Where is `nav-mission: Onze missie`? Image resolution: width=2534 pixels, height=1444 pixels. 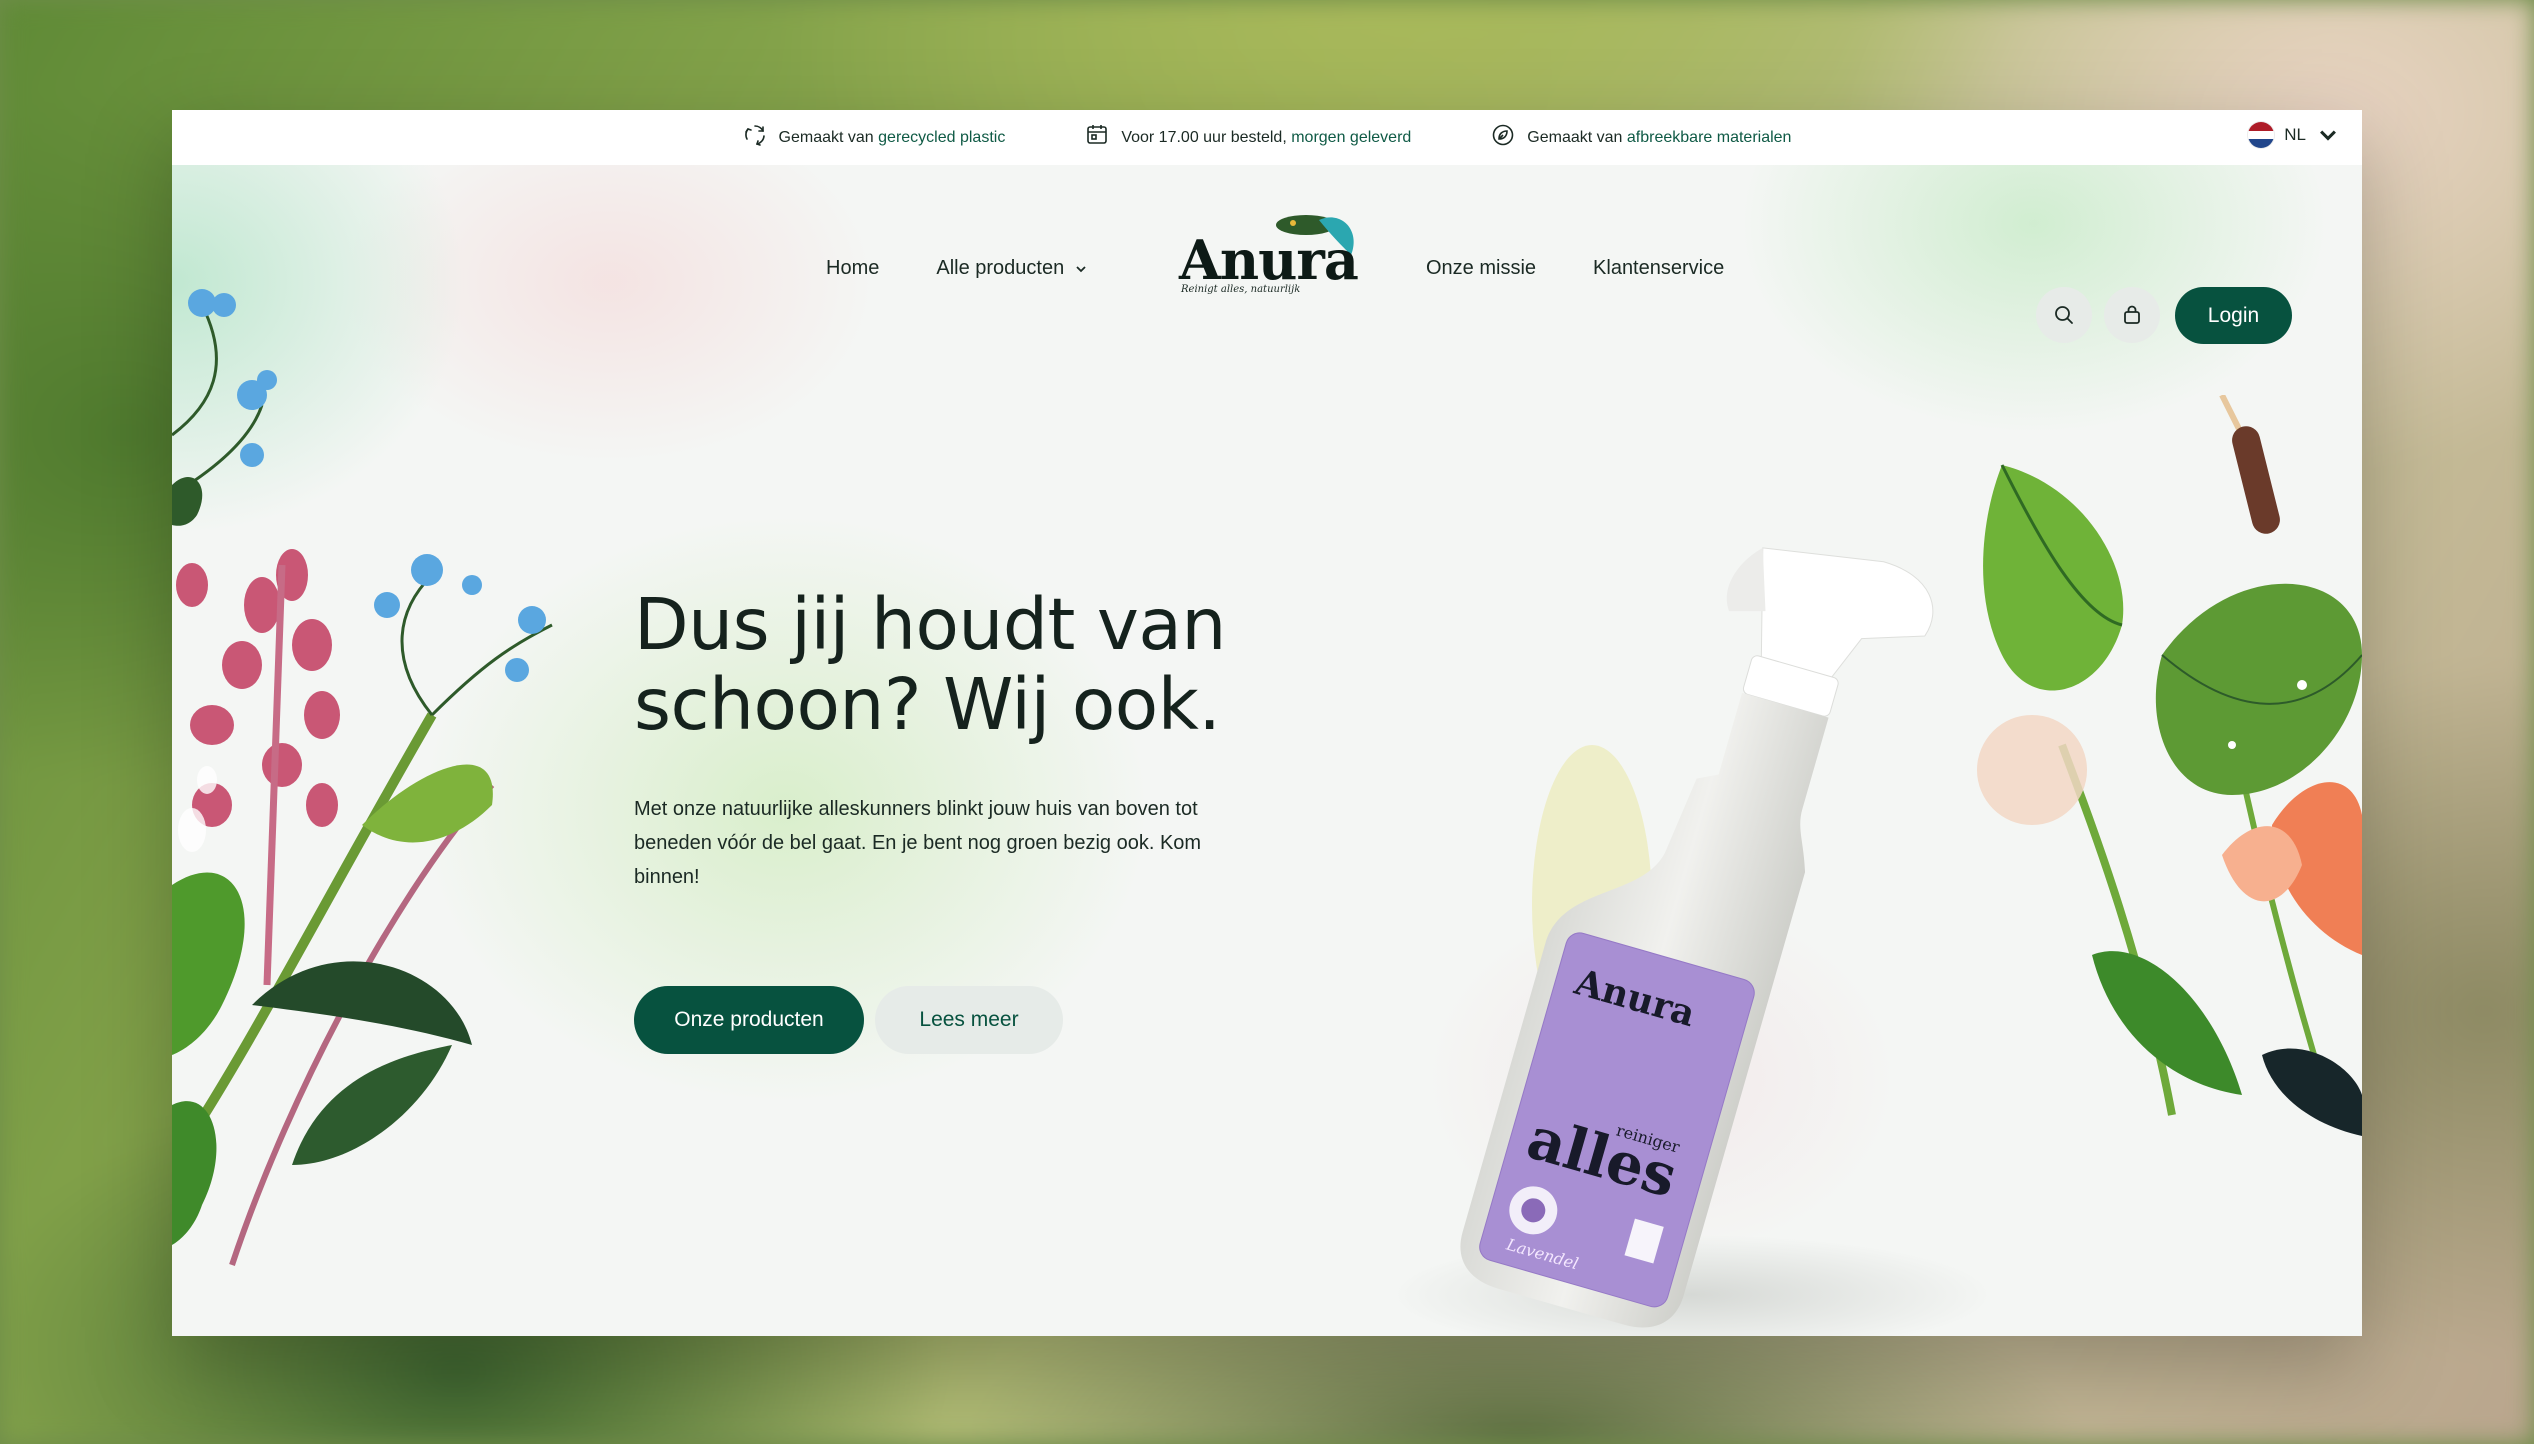 nav-mission: Onze missie is located at coordinates (1481, 268).